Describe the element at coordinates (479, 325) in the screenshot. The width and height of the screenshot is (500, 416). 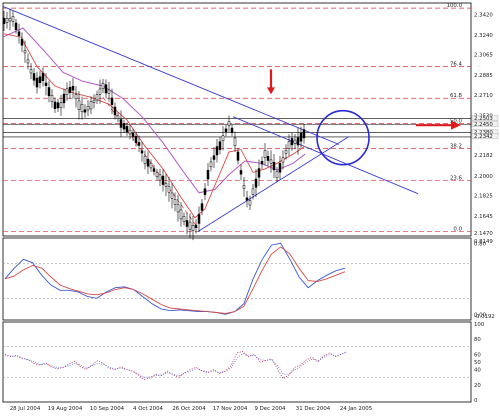
I see `rsi-tick-label: 100` at that location.